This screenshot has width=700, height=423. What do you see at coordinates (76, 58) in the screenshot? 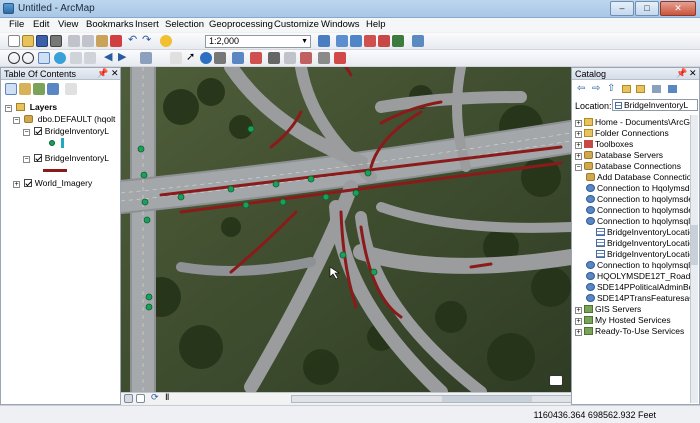
I see `fixed-zoom-in-icon` at bounding box center [76, 58].